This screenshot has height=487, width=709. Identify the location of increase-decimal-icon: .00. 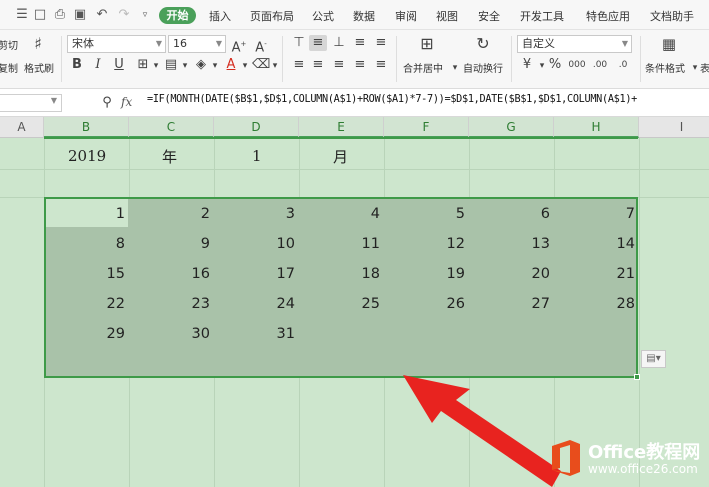
(600, 65).